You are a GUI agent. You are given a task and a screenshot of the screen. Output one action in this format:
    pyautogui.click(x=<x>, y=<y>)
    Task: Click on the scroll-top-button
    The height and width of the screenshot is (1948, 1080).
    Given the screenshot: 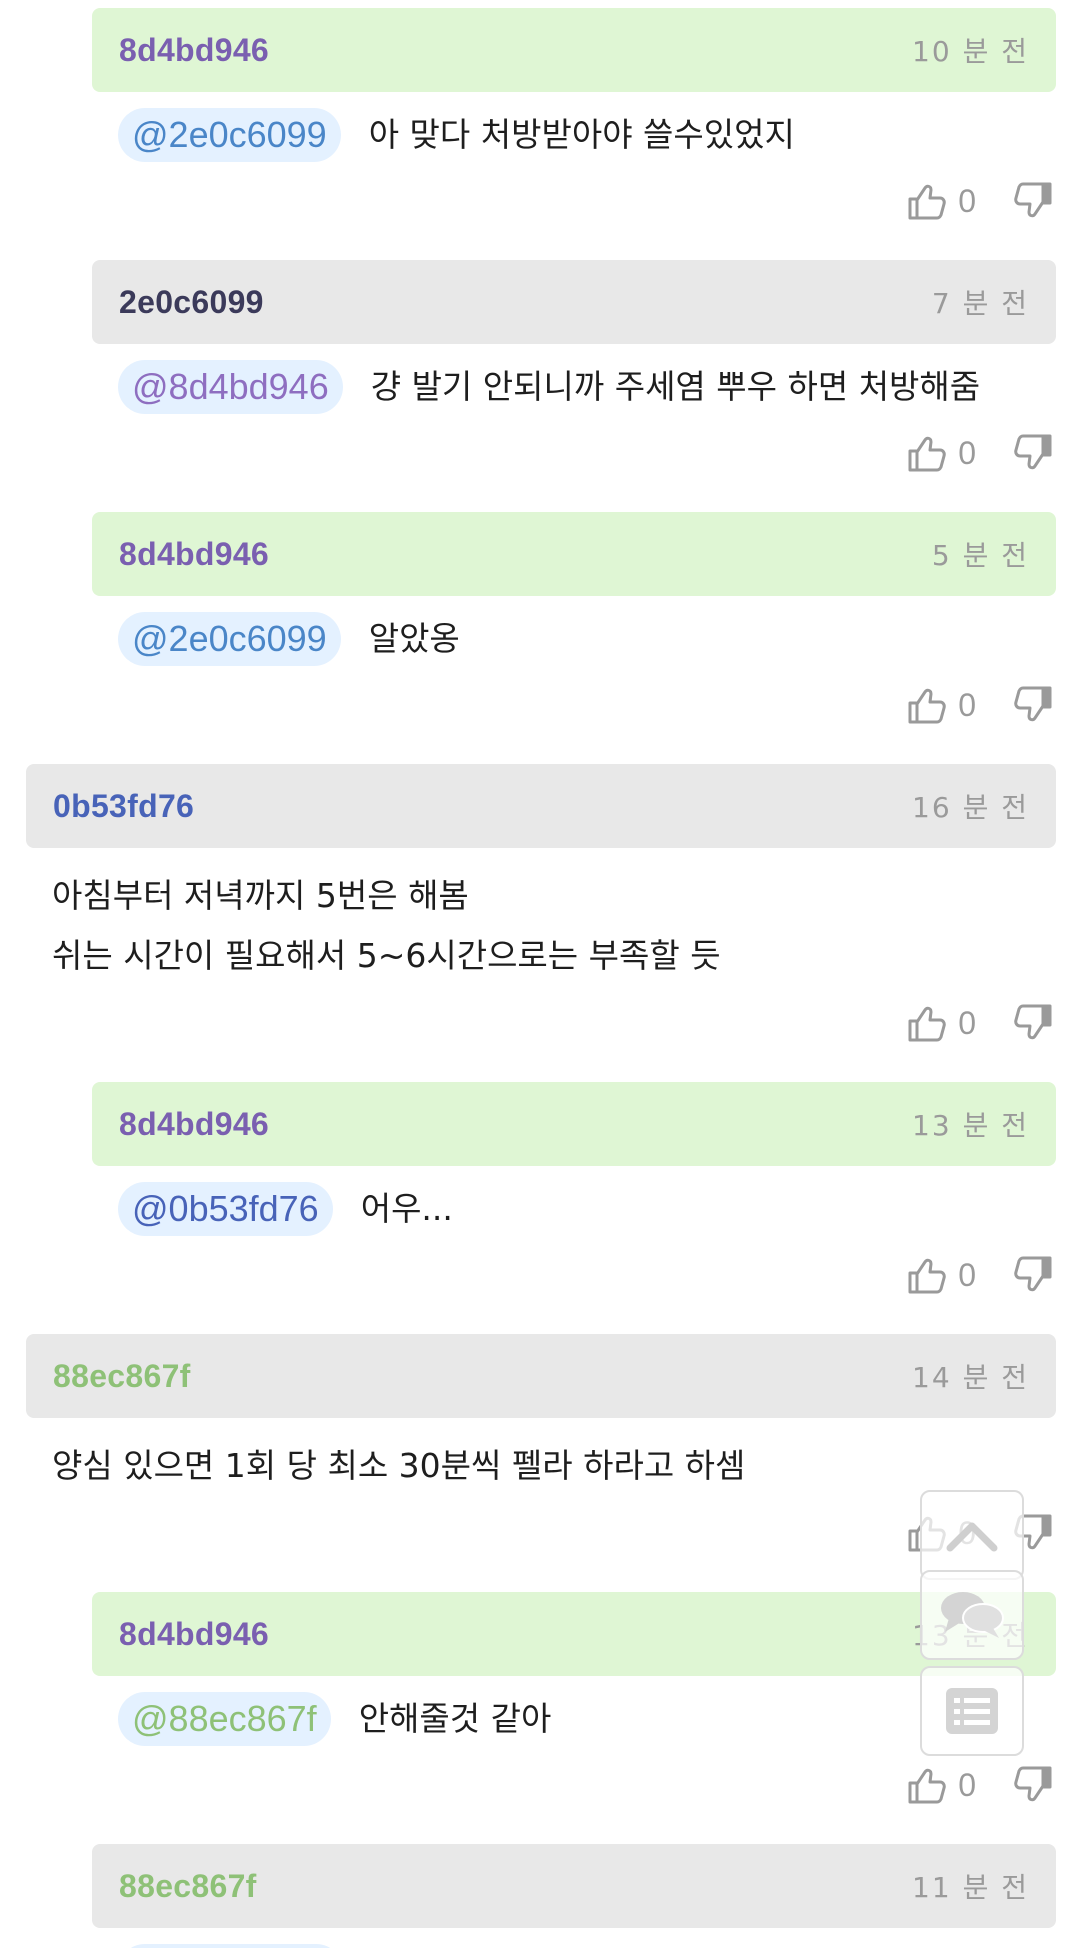 What is the action you would take?
    pyautogui.click(x=972, y=1535)
    